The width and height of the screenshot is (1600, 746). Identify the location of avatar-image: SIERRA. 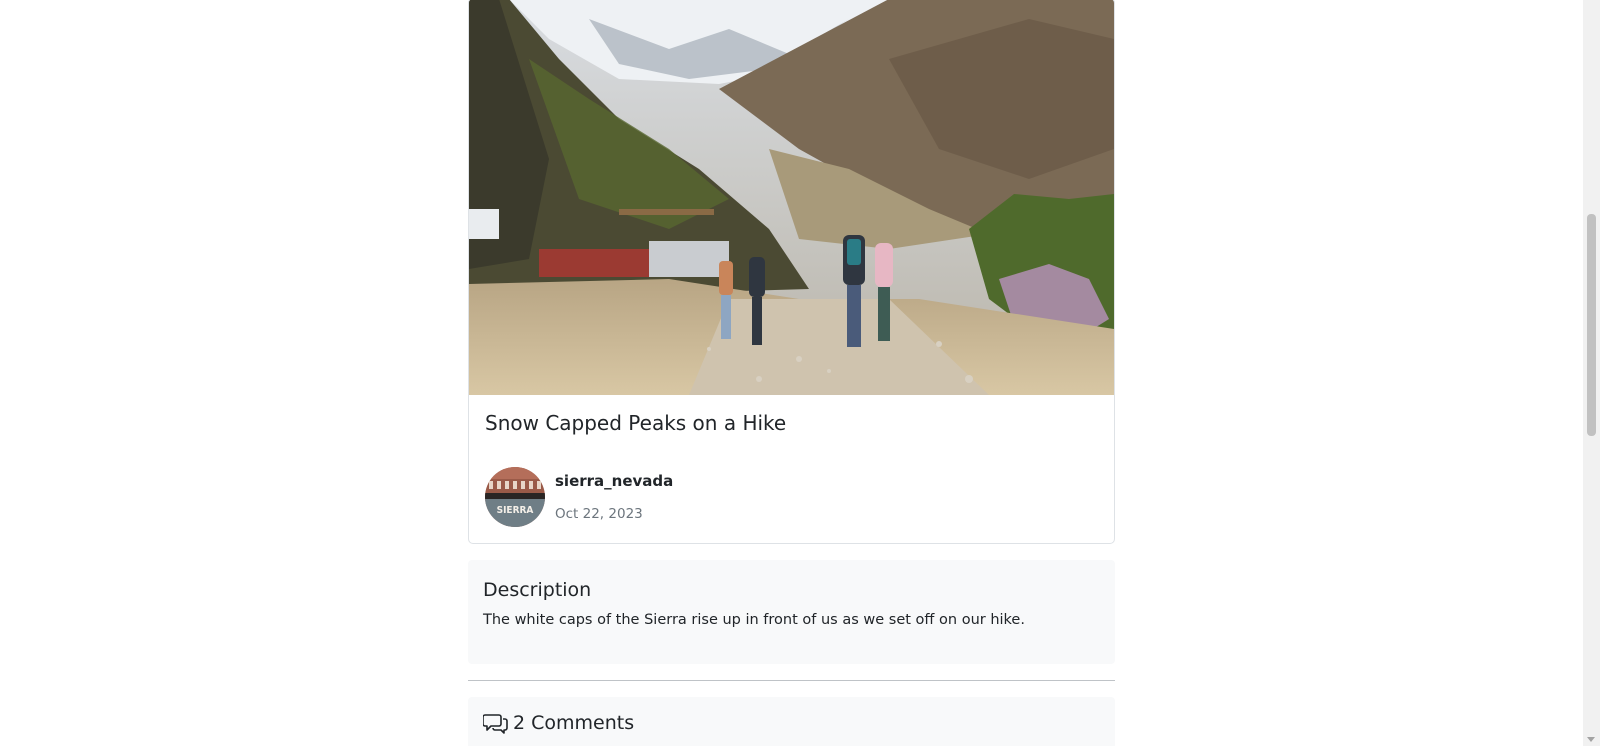
(515, 497).